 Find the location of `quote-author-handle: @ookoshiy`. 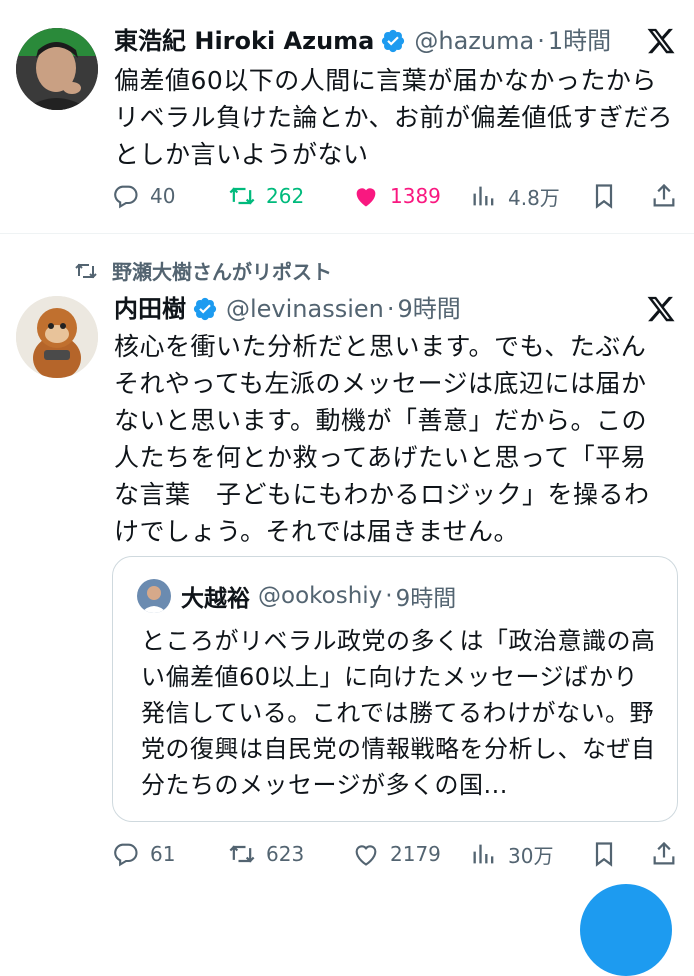

quote-author-handle: @ookoshiy is located at coordinates (320, 596).